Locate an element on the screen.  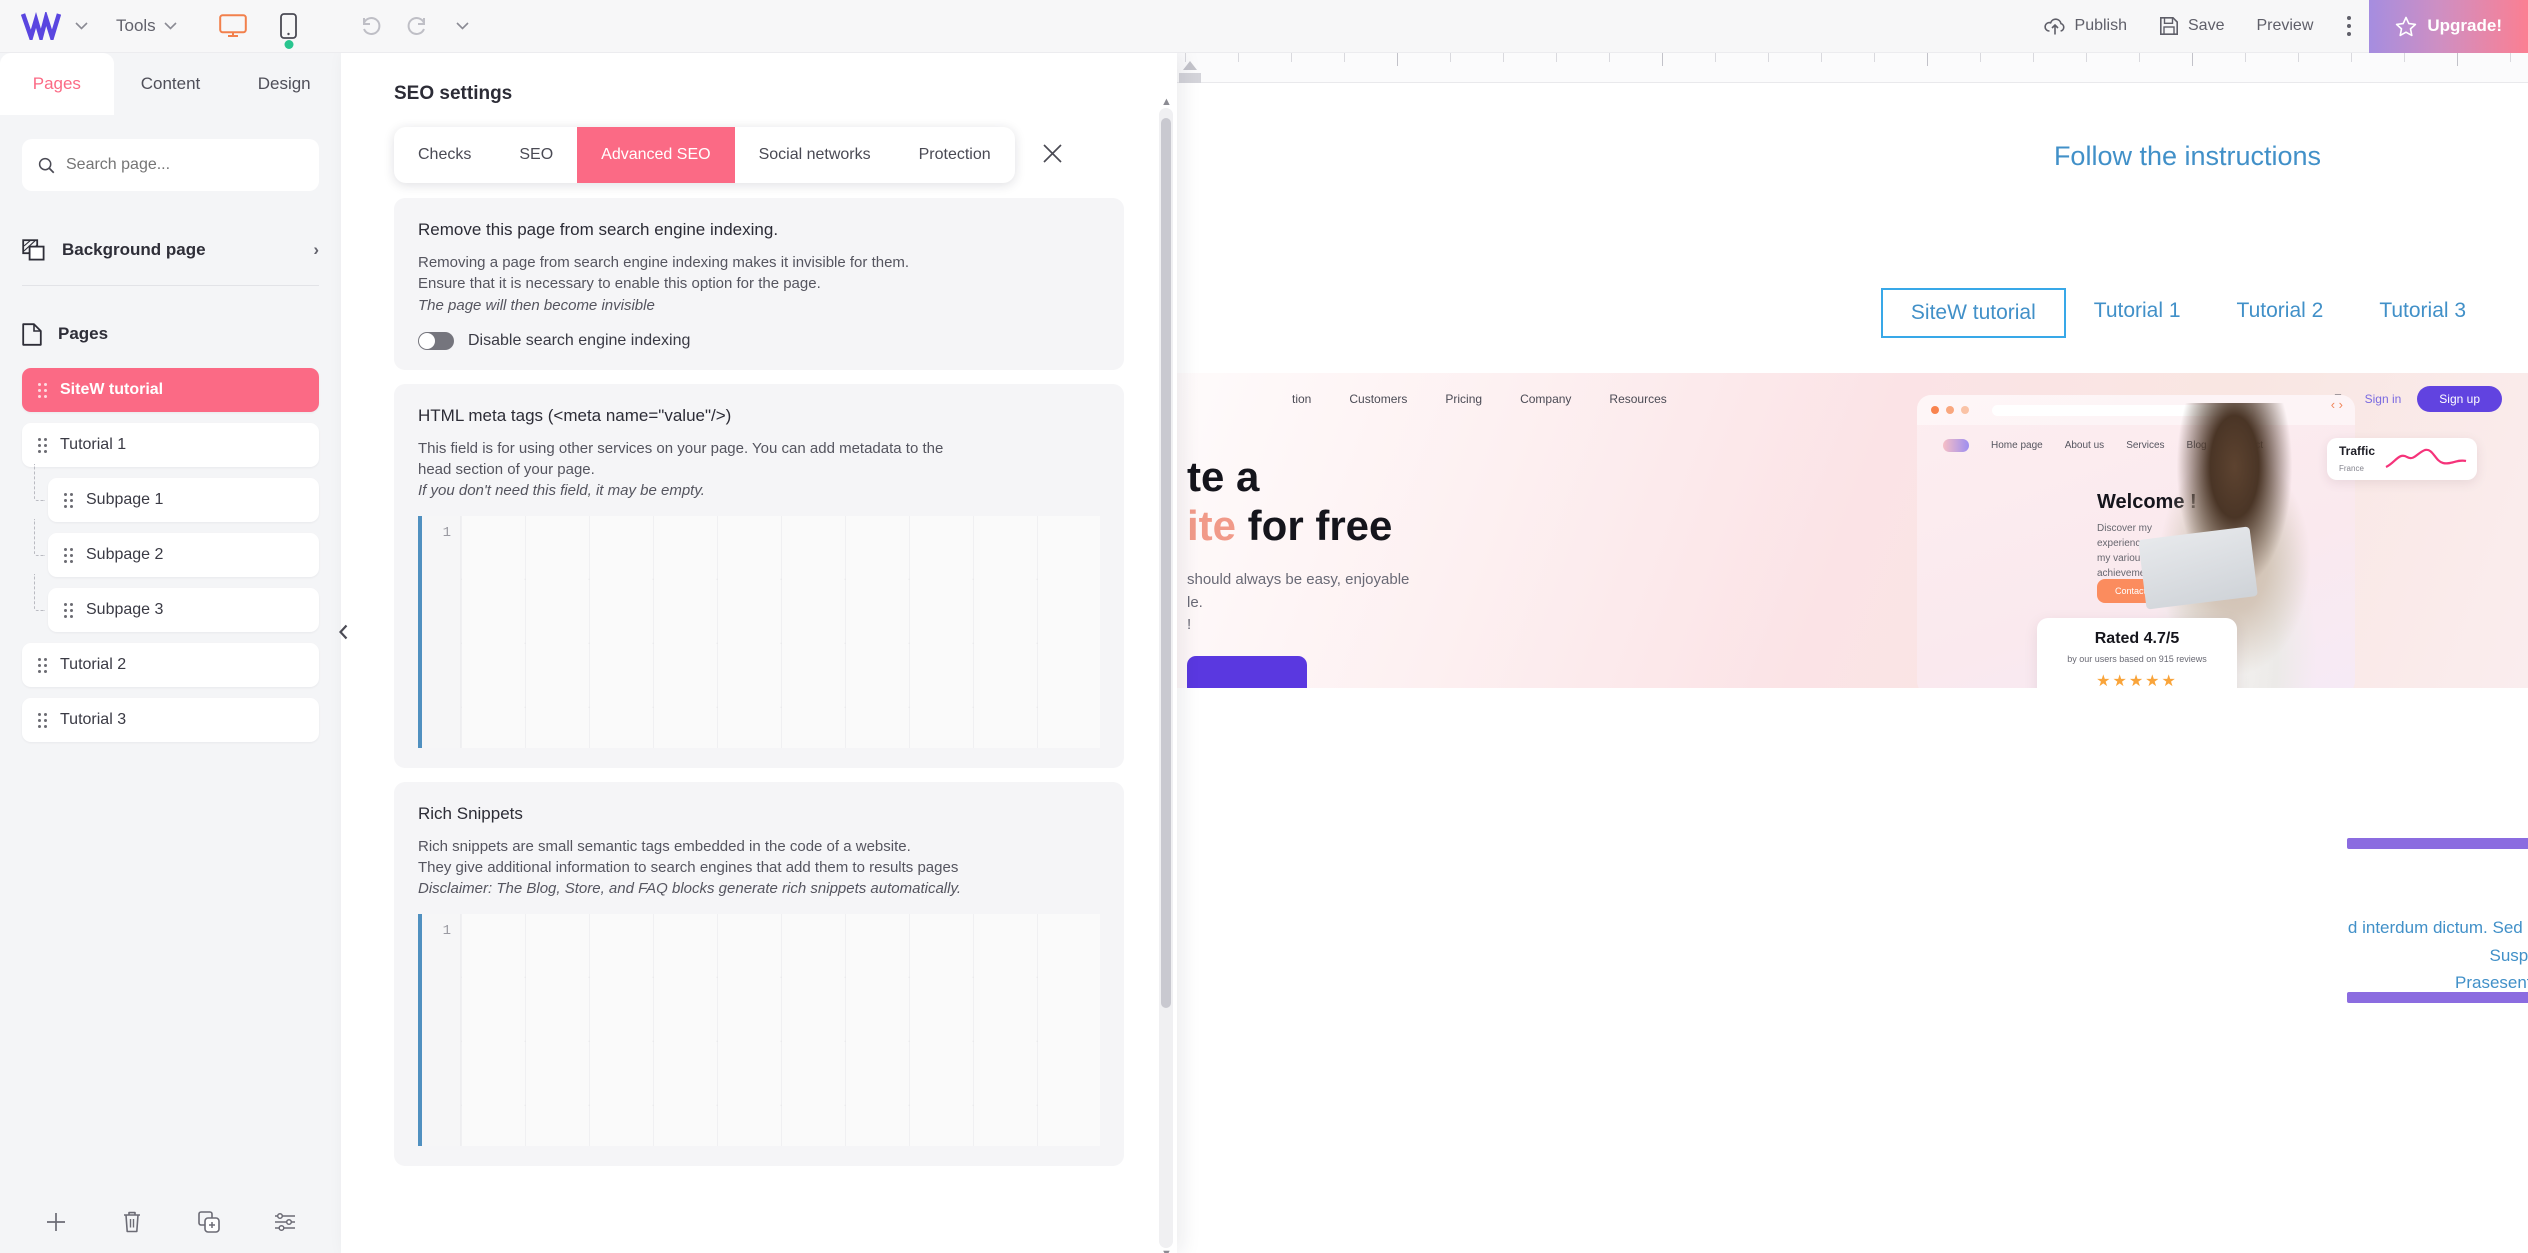
seo-tab-advanced-seo: Advanced SEO is located at coordinates (656, 155).